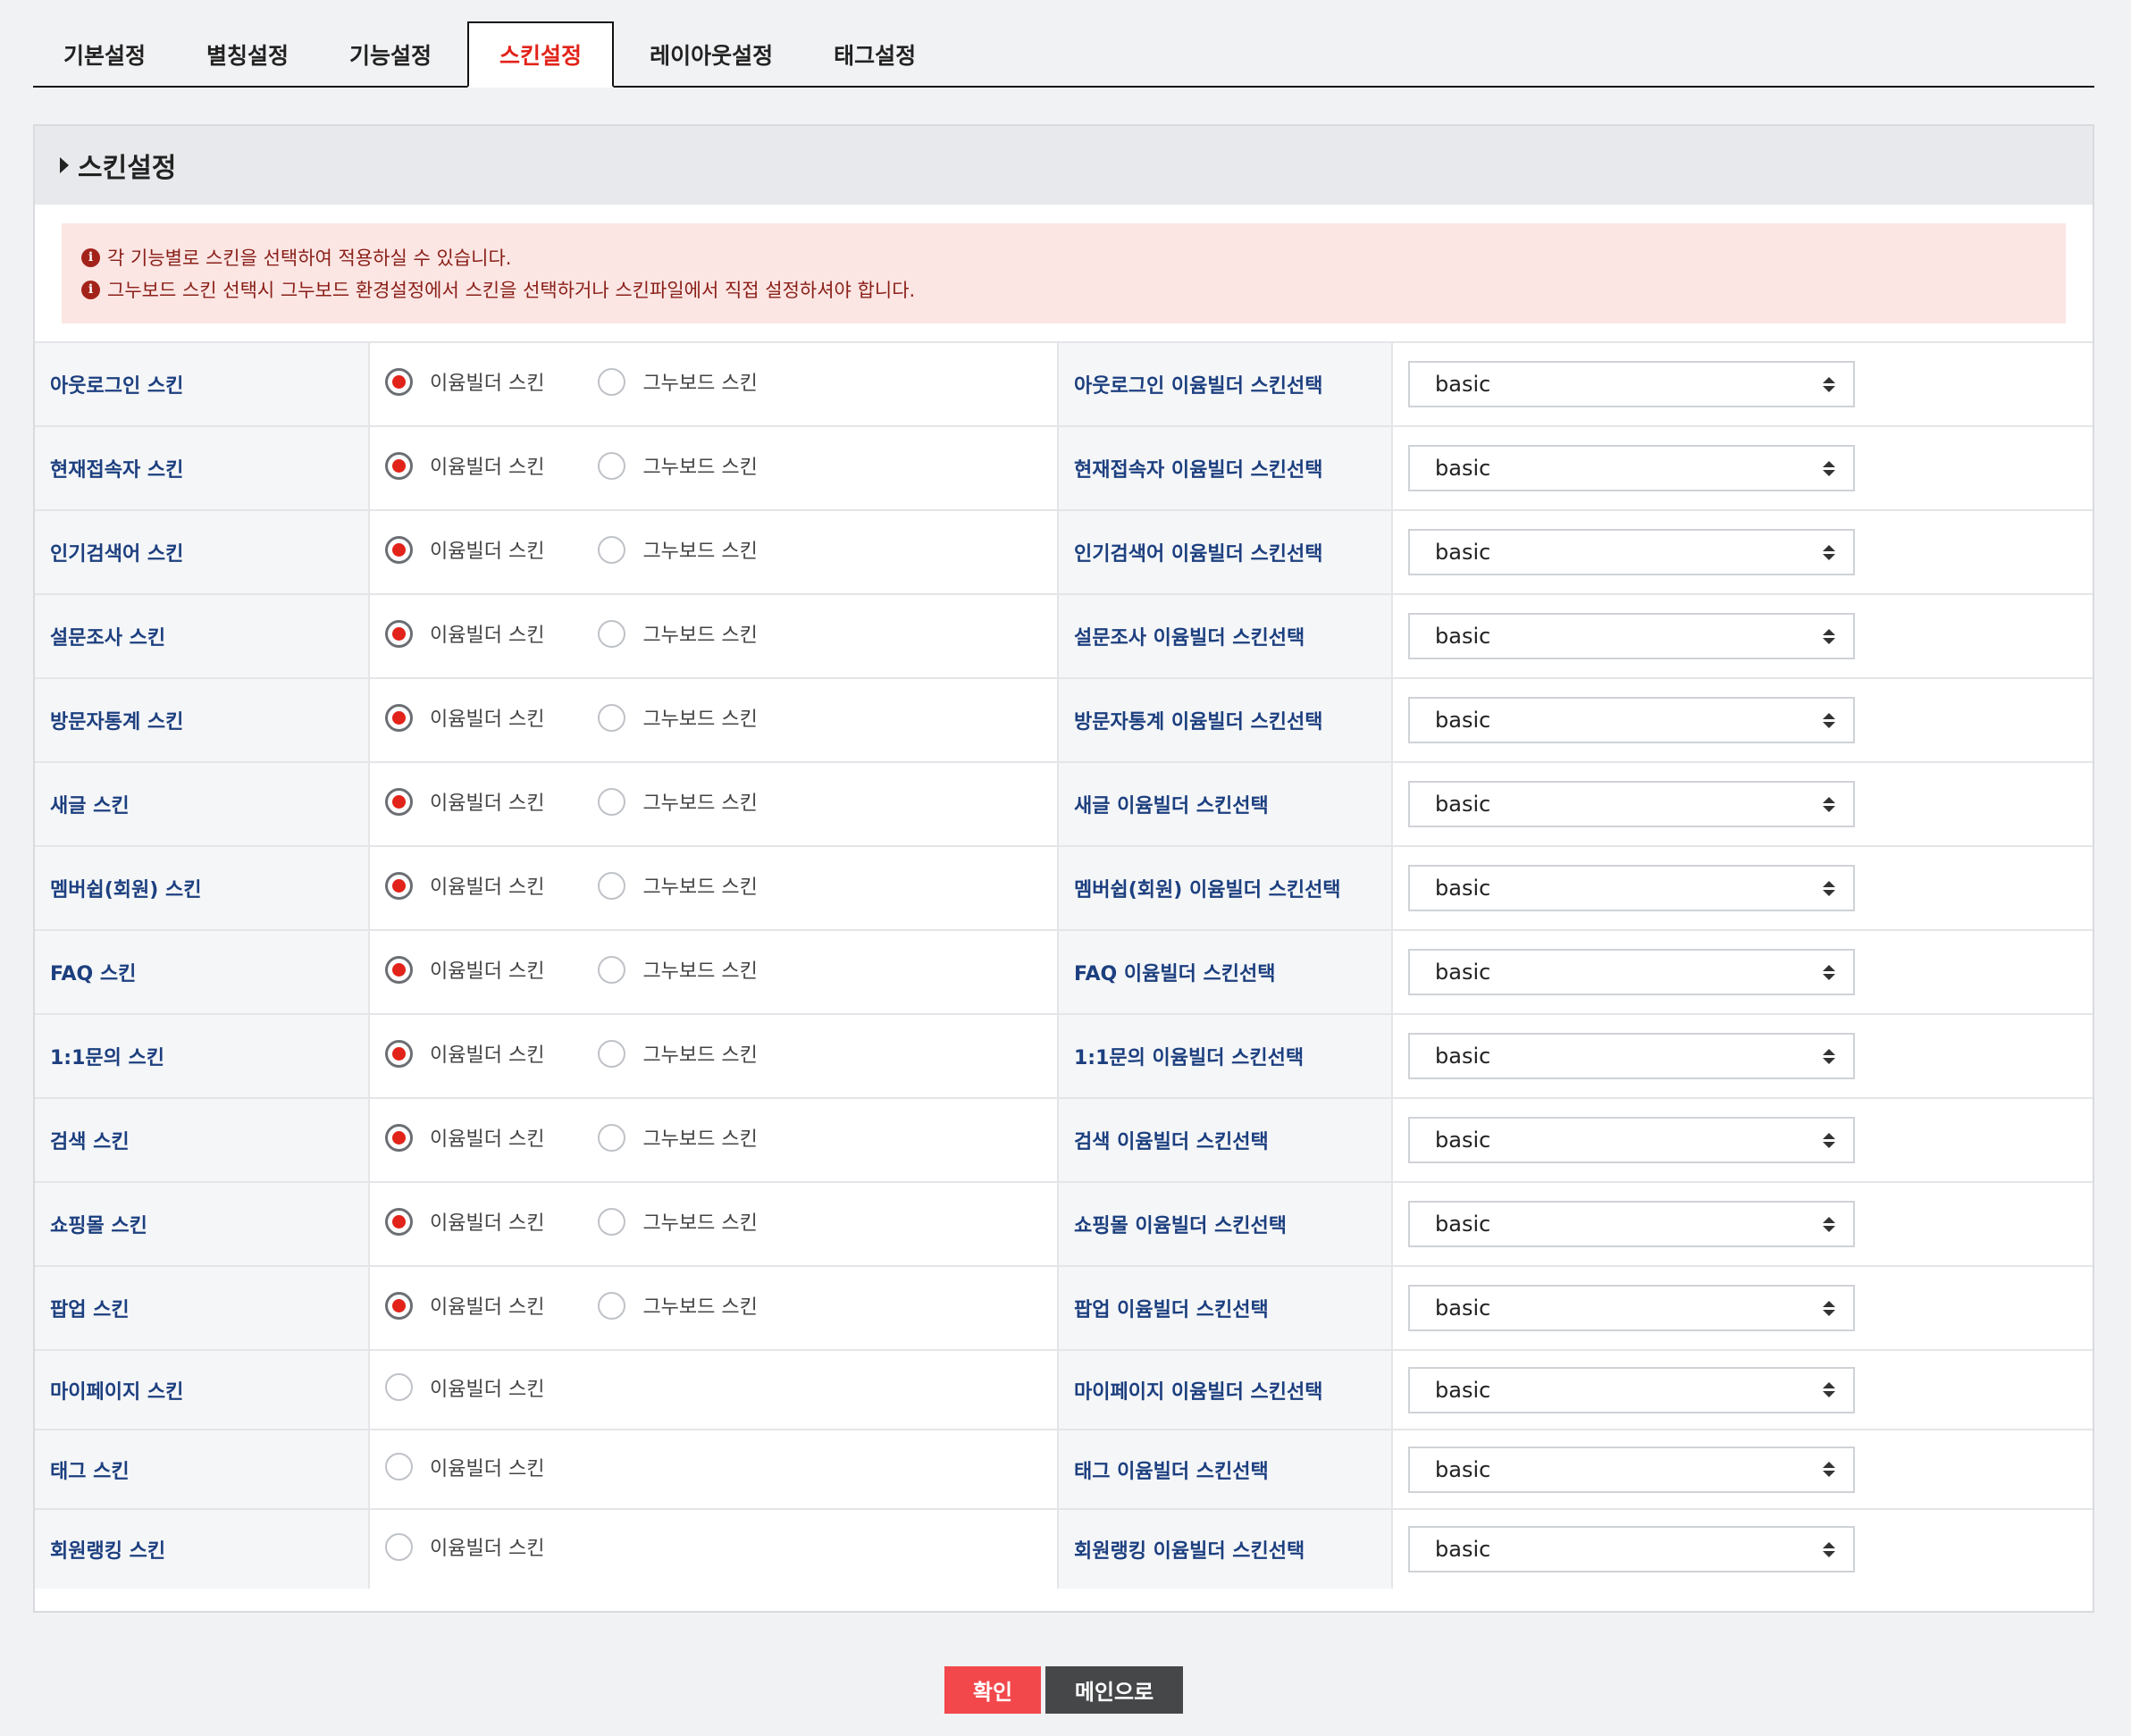  Describe the element at coordinates (202, 1139) in the screenshot. I see `skin-row-label: 검색 스킨` at that location.